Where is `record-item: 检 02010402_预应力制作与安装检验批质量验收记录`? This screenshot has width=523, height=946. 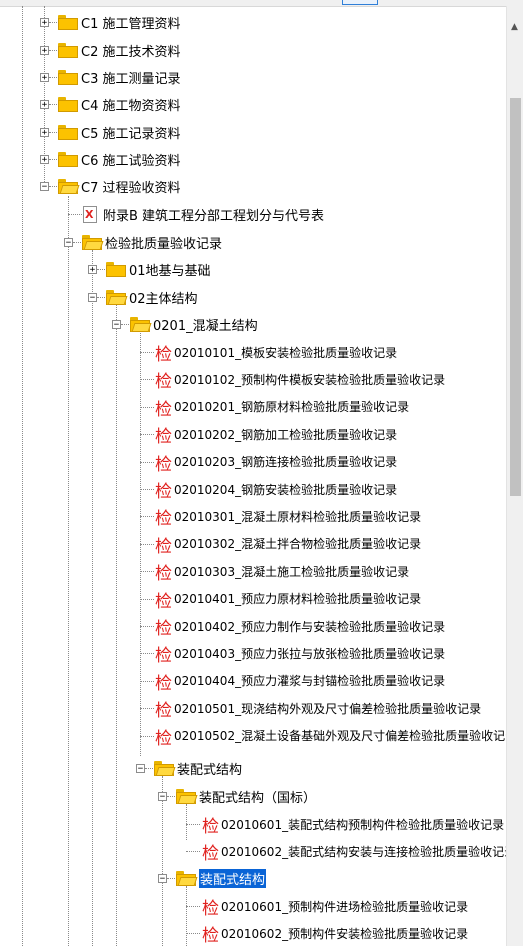
record-item: 检 02010402_预应力制作与安装检验批质量验收记录 is located at coordinates (300, 627).